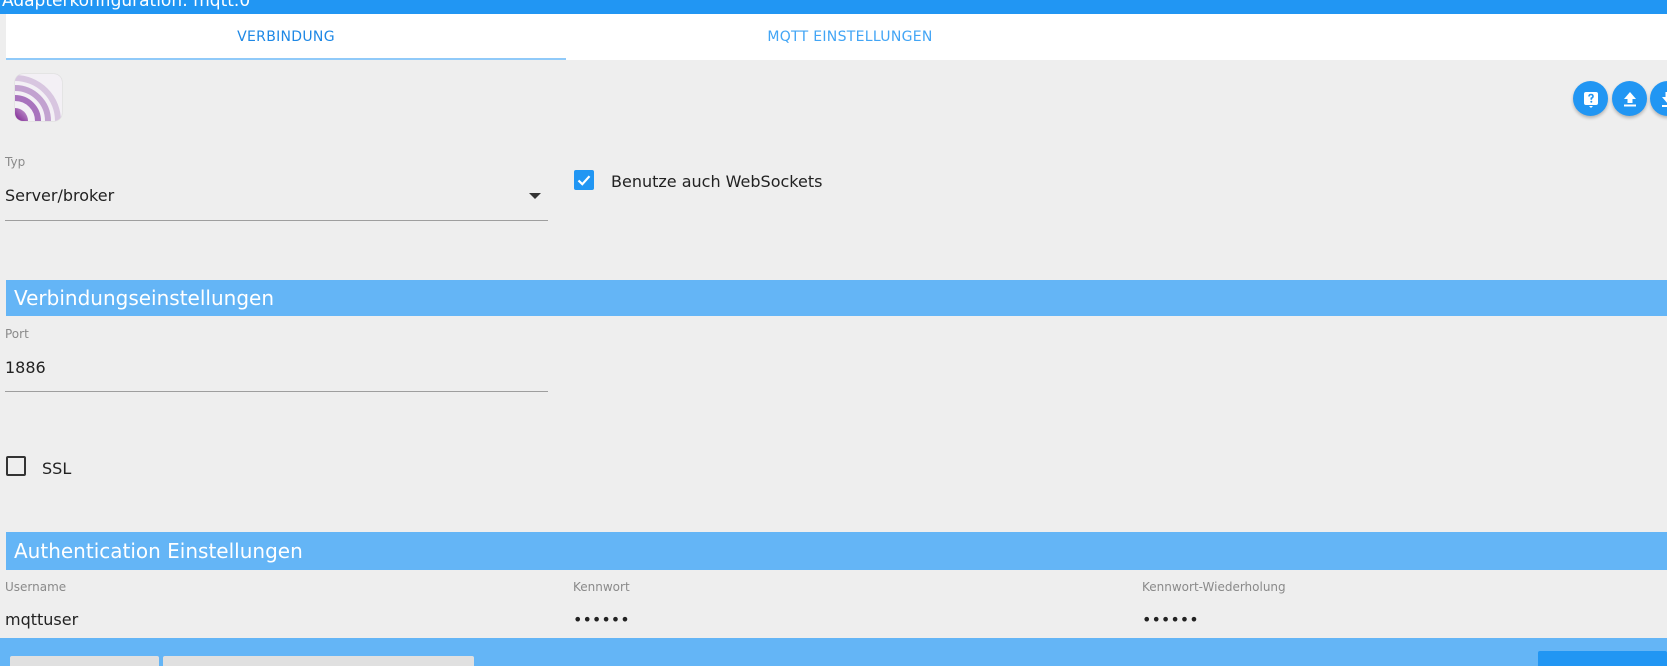  I want to click on section-header-connection: Verbindungseinstellungen, so click(836, 298).